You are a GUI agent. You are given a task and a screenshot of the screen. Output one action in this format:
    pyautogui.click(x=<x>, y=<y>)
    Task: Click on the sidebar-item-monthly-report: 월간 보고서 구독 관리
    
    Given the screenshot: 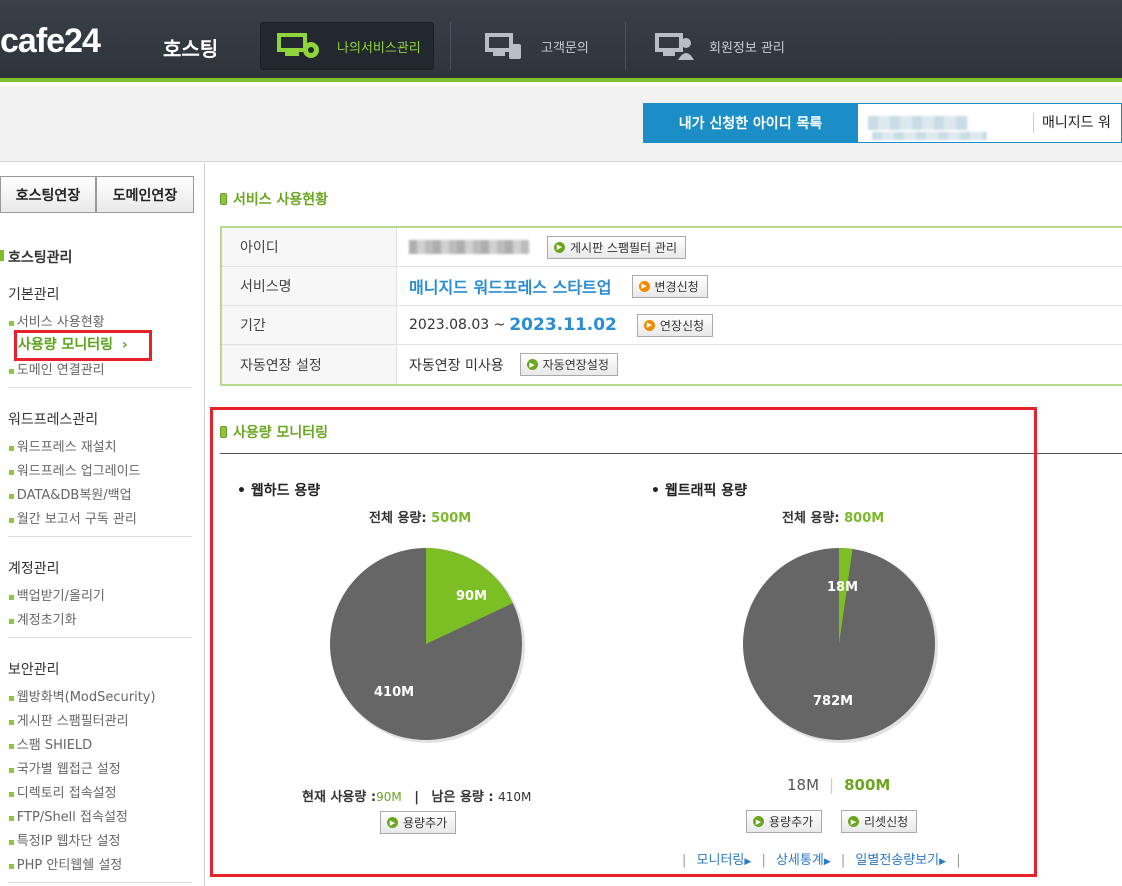 What is the action you would take?
    pyautogui.click(x=72, y=517)
    